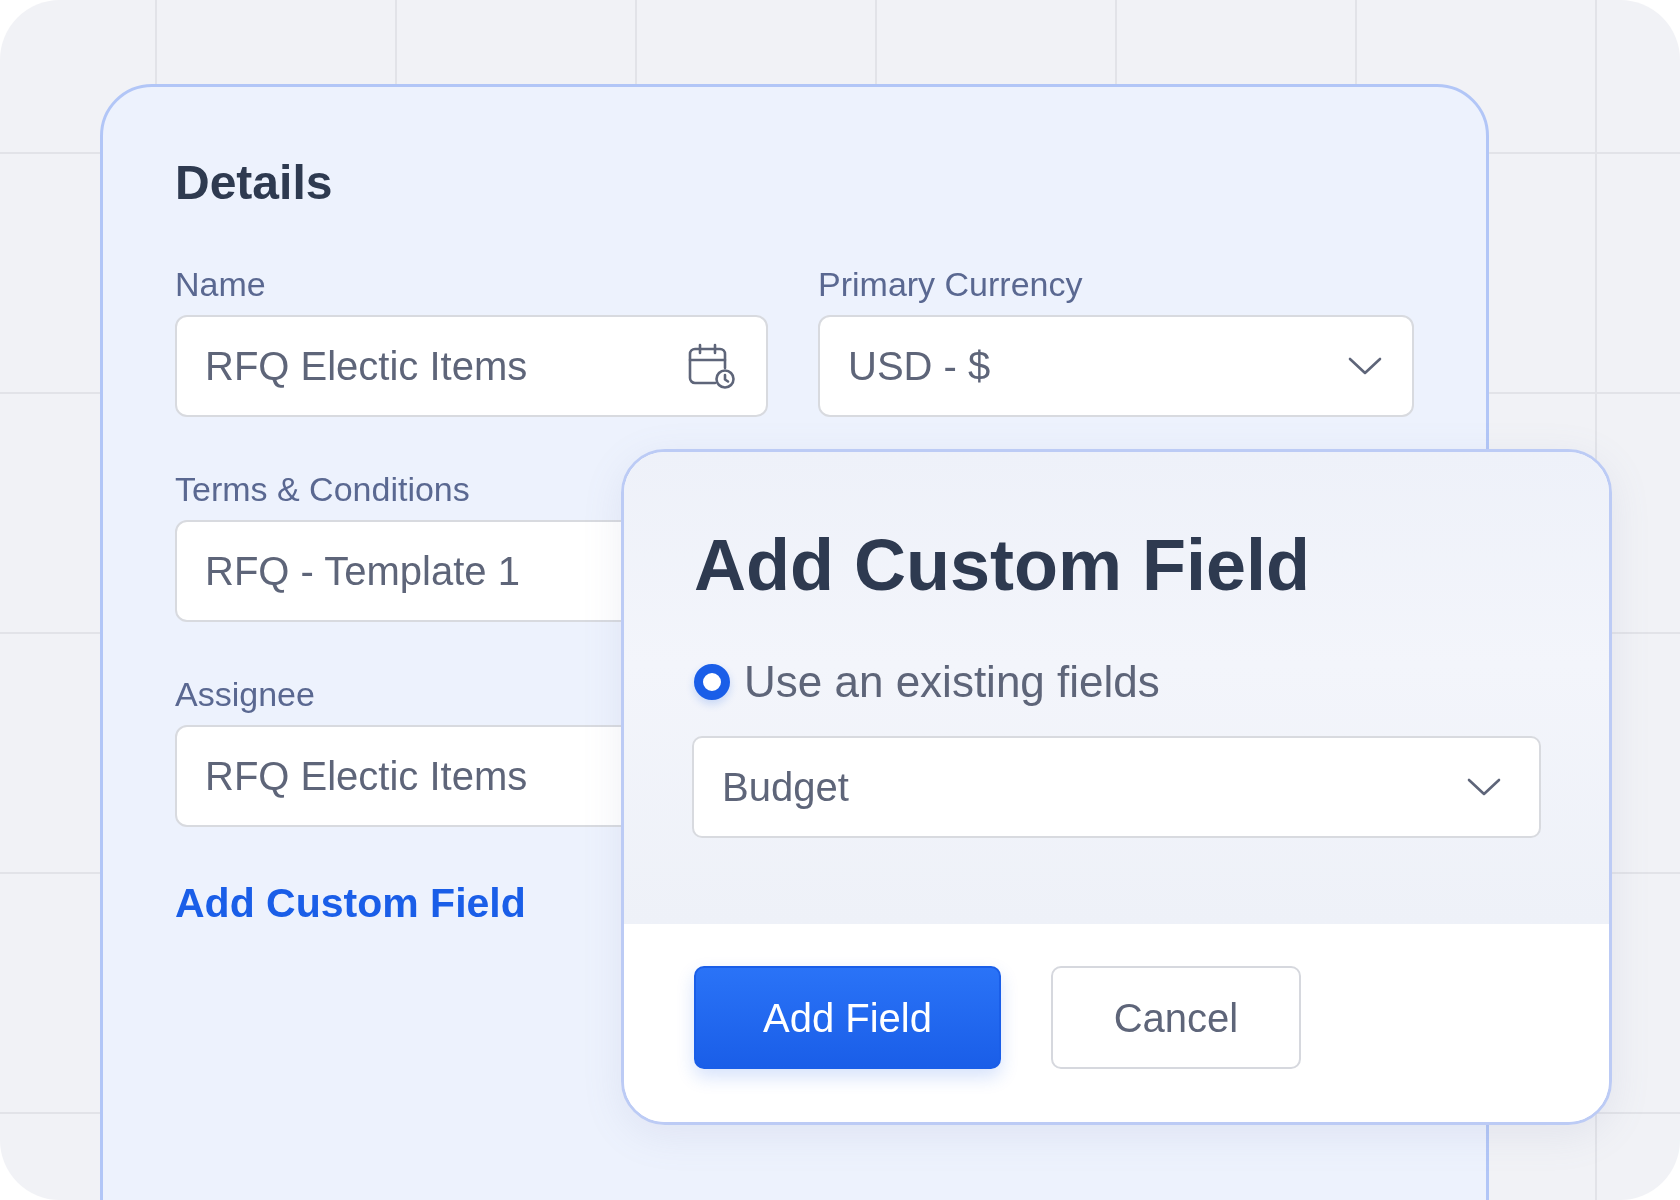 This screenshot has width=1680, height=1200. Describe the element at coordinates (847, 1017) in the screenshot. I see `add-button: Add Field` at that location.